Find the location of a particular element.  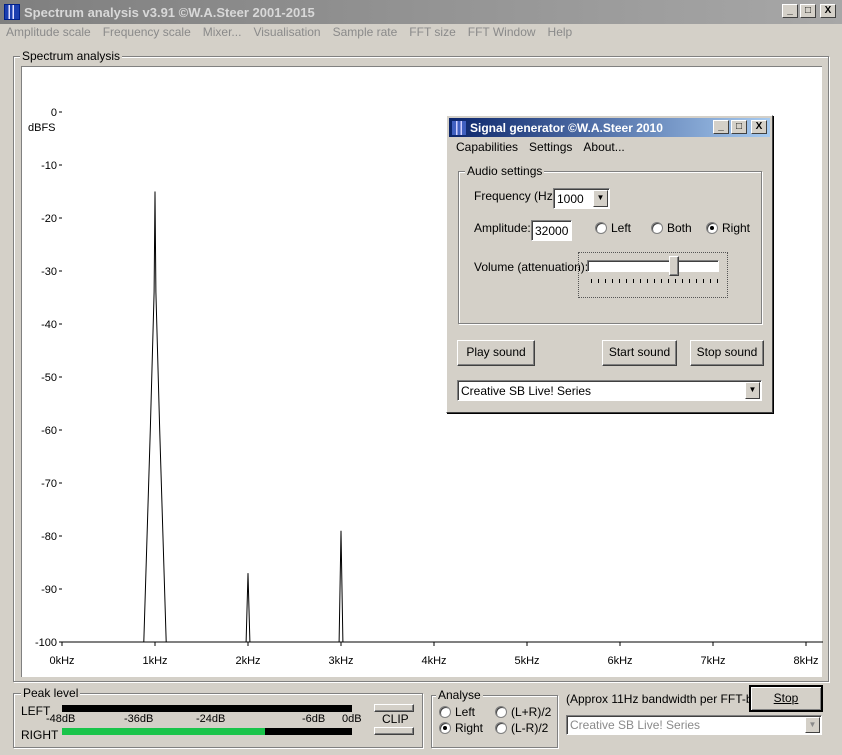

slider-ticks is located at coordinates (654, 281).